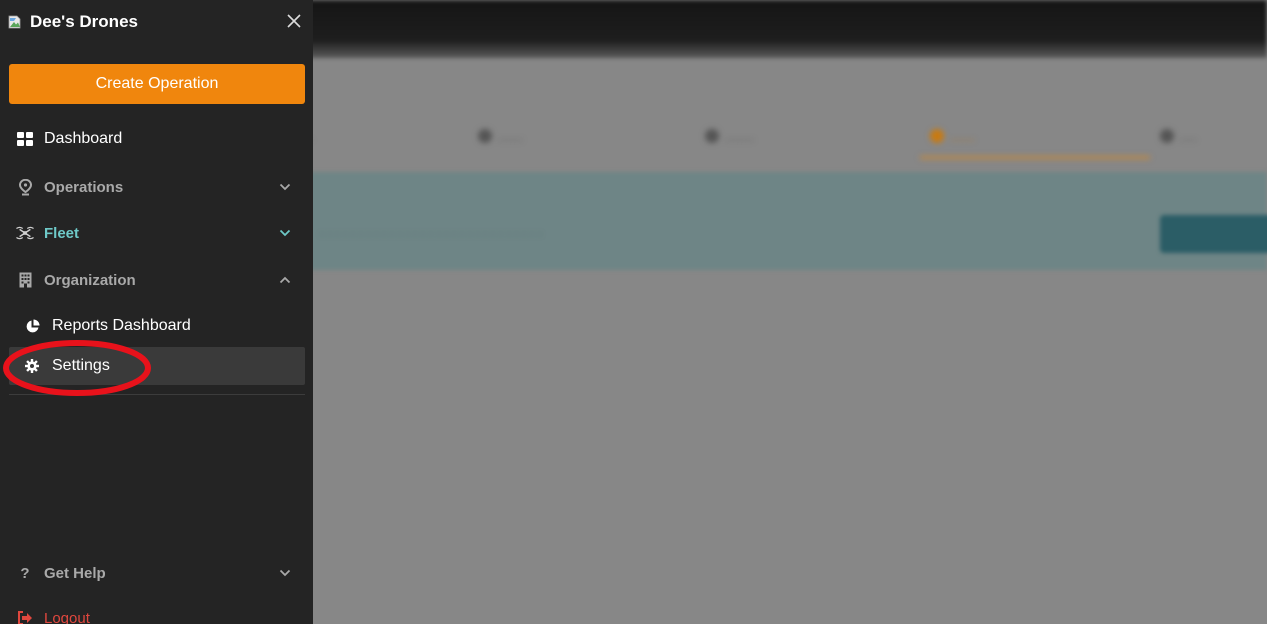  I want to click on drone-icon, so click(25, 233).